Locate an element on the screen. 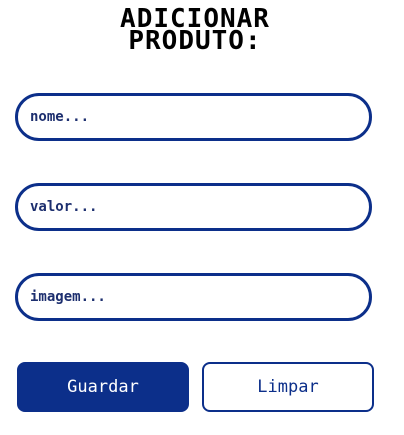 This screenshot has height=435, width=404. form-title: ADICIONAR PRODUTO: is located at coordinates (195, 31).